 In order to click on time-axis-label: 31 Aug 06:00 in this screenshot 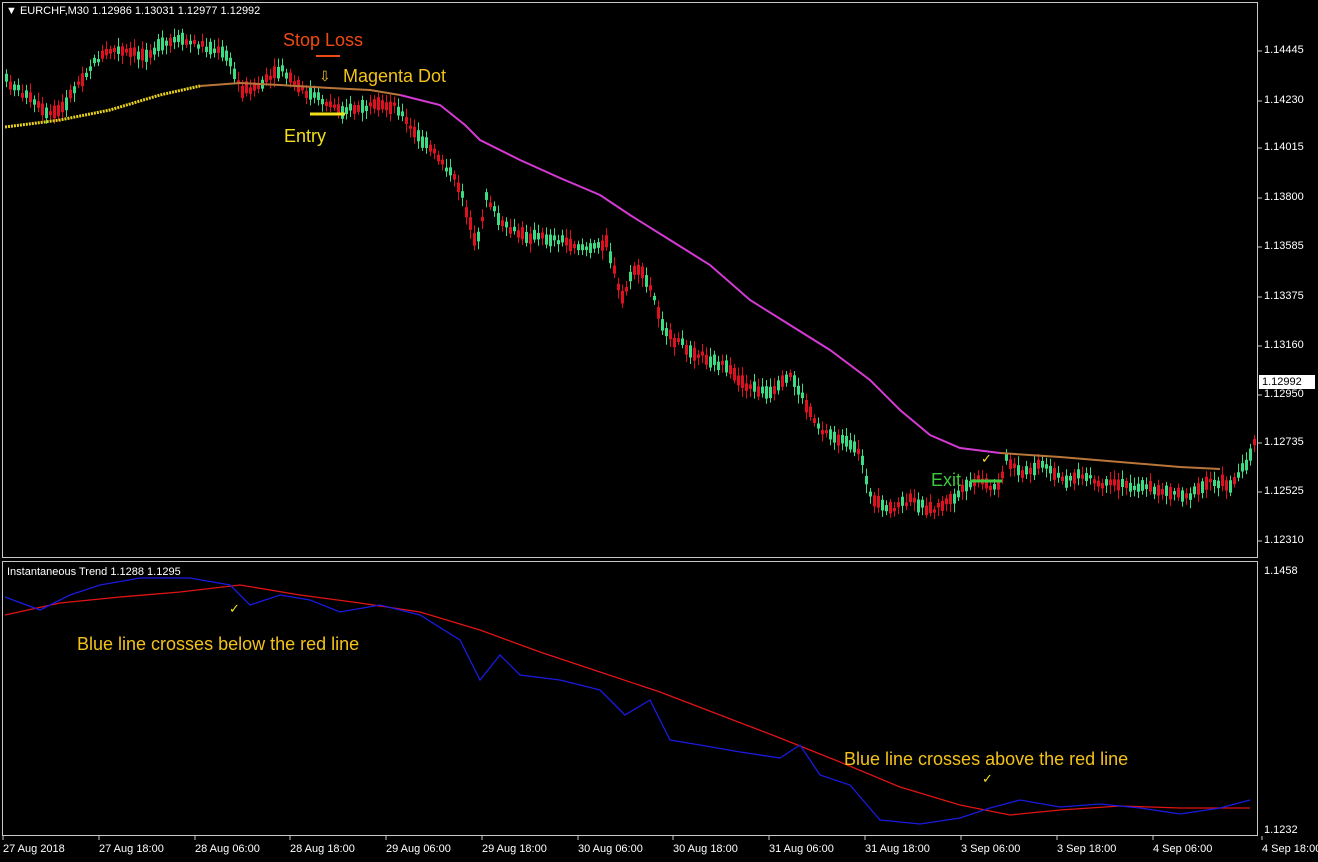, I will do `click(801, 849)`.